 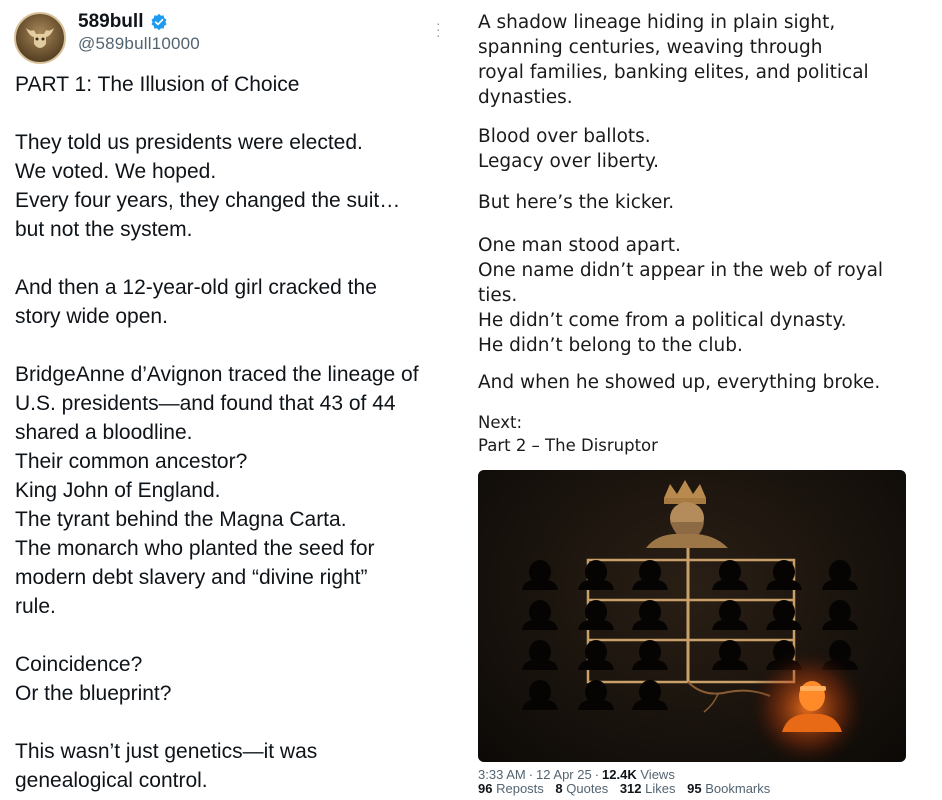 I want to click on quotes-stat: 8 Quotes, so click(x=581, y=788).